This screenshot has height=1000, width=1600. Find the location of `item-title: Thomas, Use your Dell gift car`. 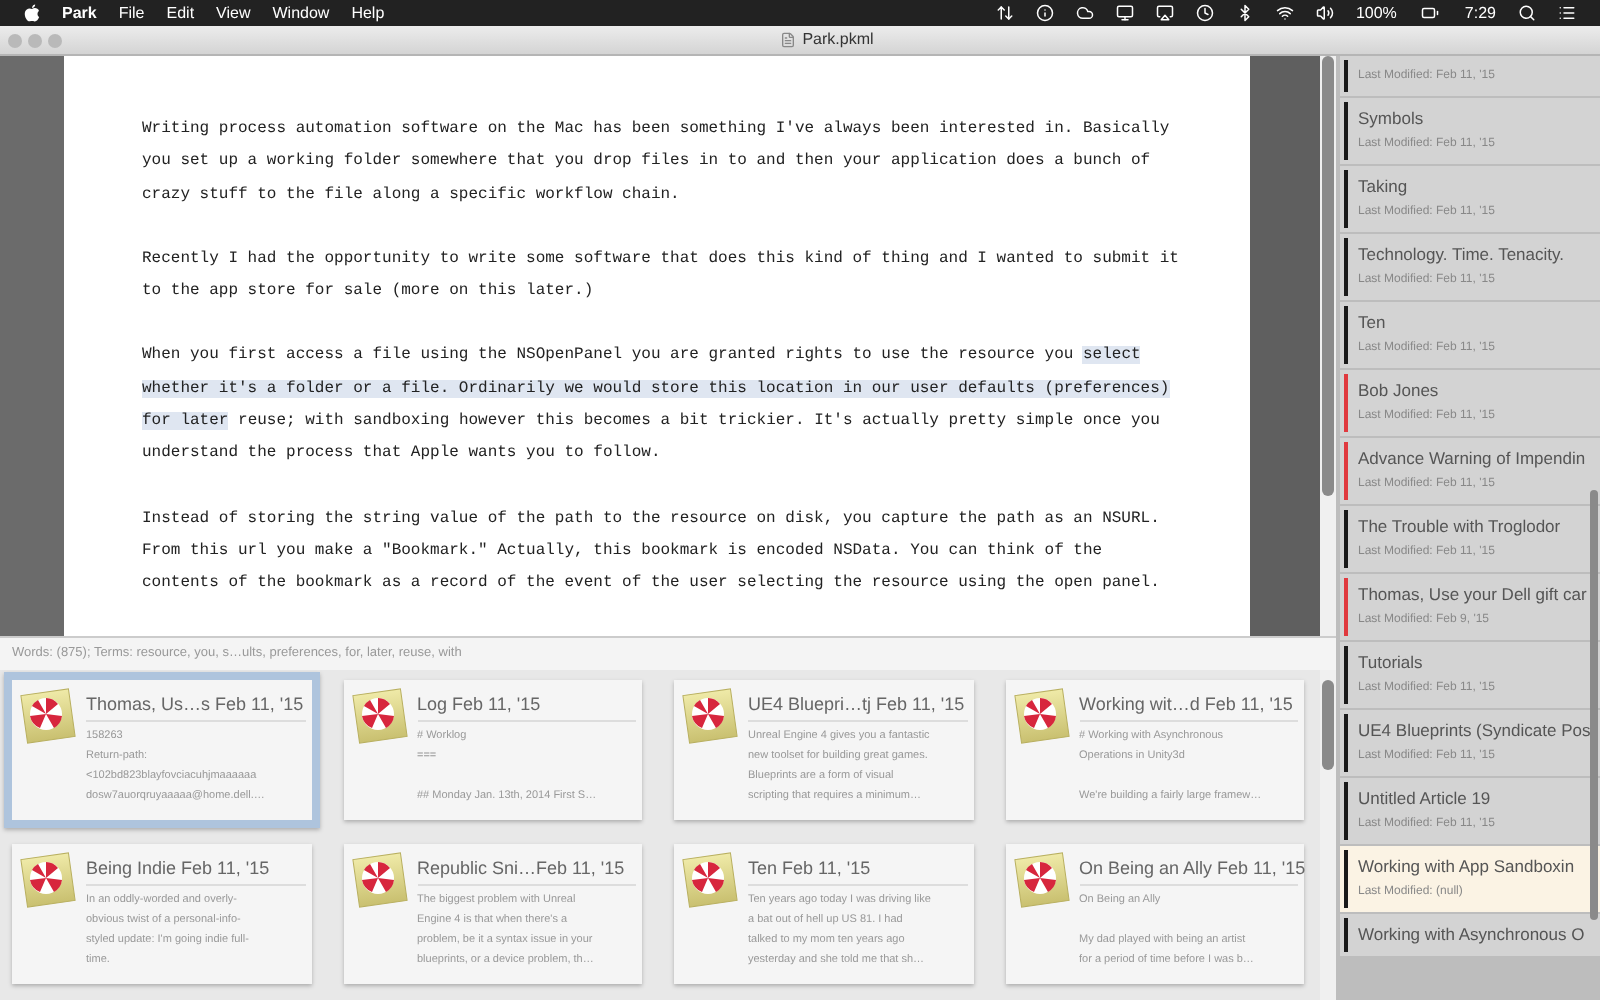

item-title: Thomas, Use your Dell gift car is located at coordinates (1472, 595).